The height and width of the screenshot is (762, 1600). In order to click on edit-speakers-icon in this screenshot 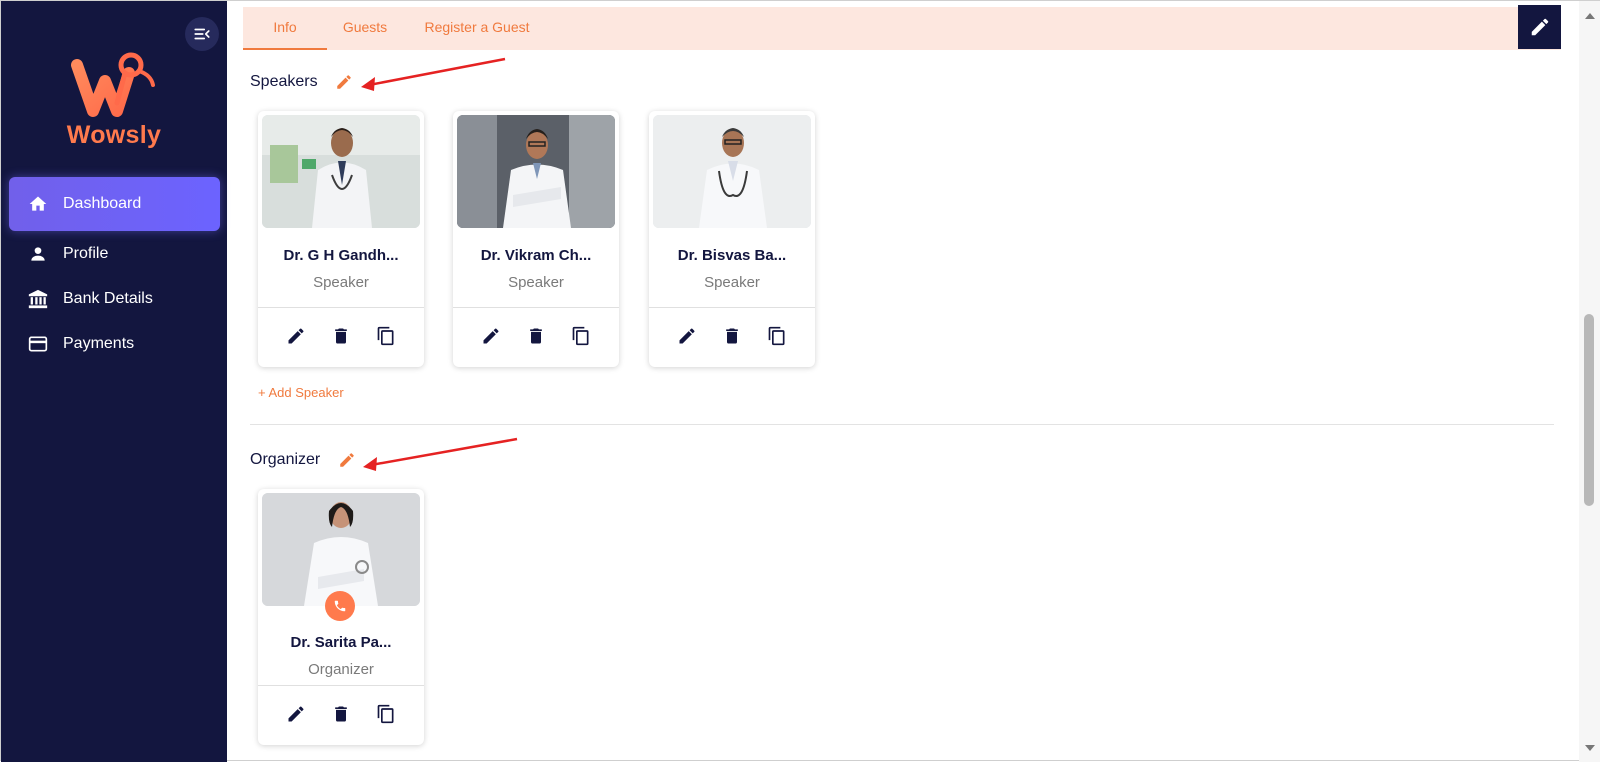, I will do `click(344, 82)`.